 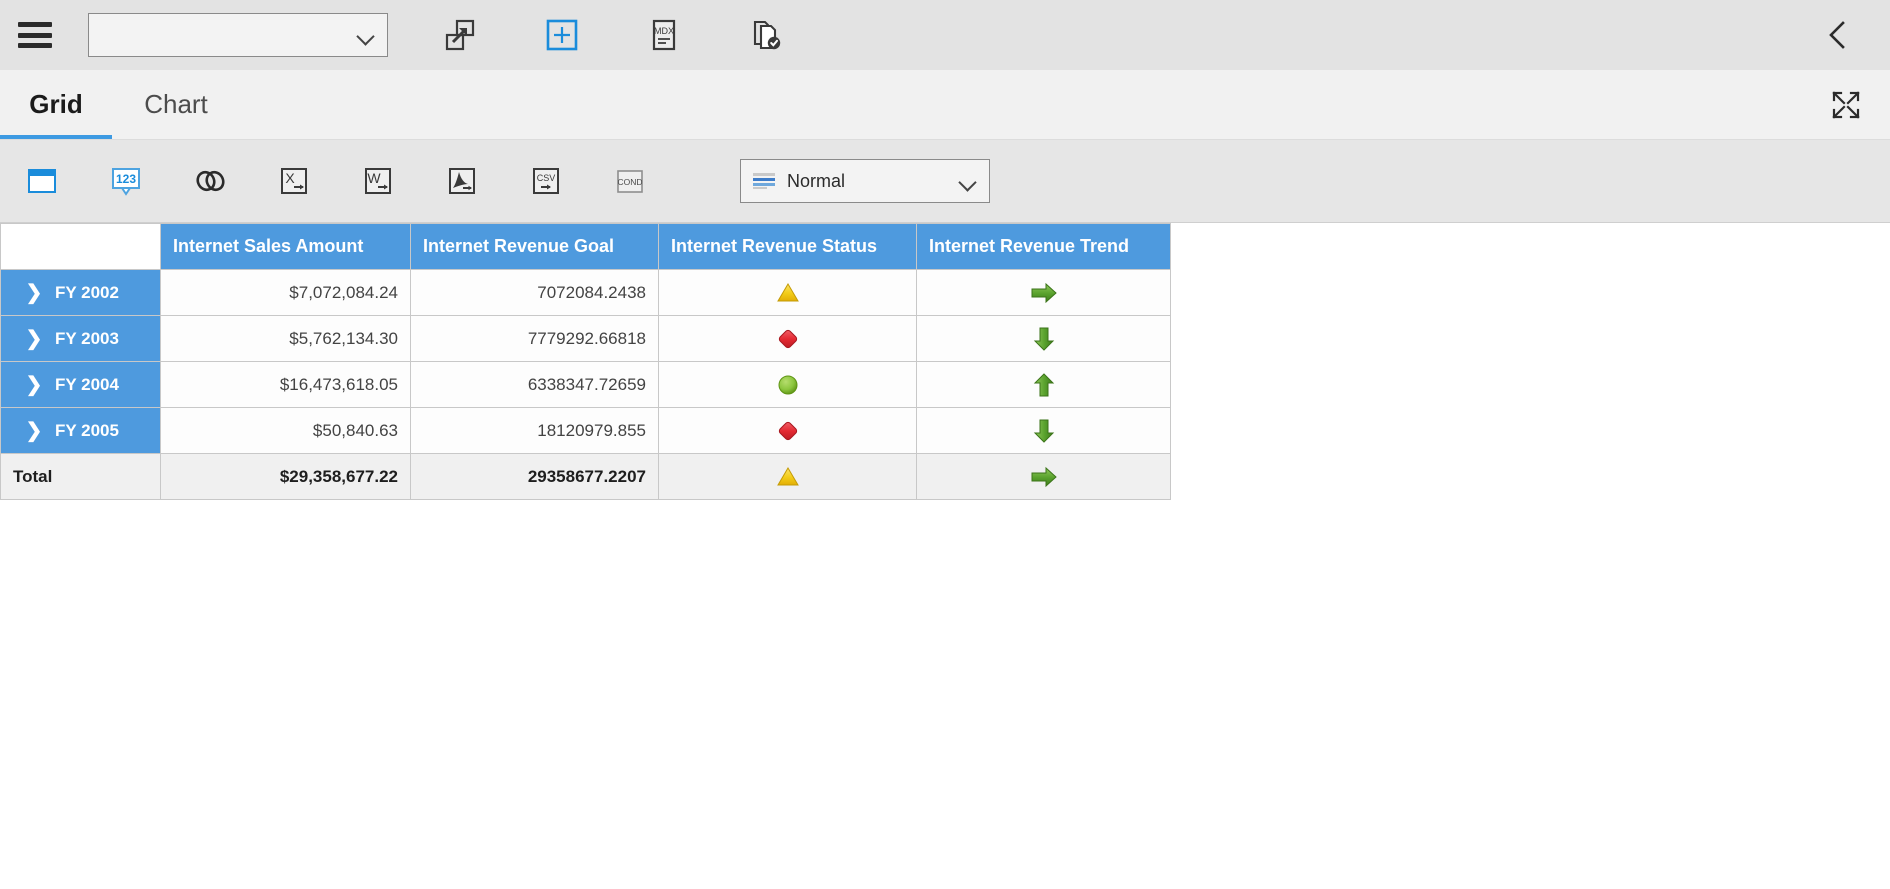 I want to click on table-row: ❯ FY 2002 $7,072,084.24 7072084.2438, so click(x=585, y=292).